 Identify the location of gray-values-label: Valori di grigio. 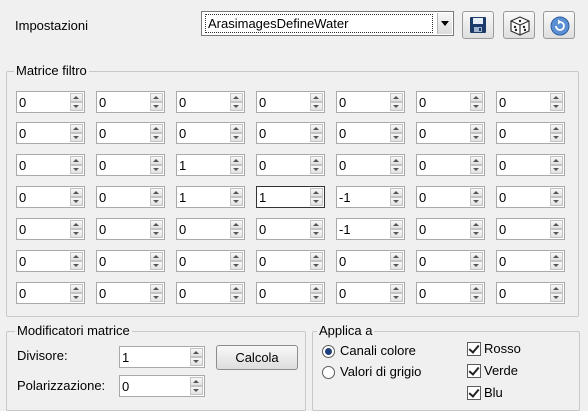
(380, 371).